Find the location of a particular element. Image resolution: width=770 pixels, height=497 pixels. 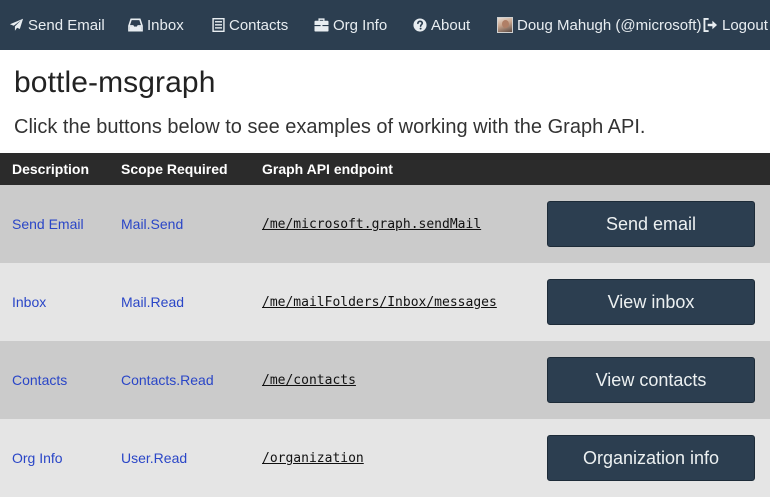

row-endpoint: /me/contacts is located at coordinates (309, 380).